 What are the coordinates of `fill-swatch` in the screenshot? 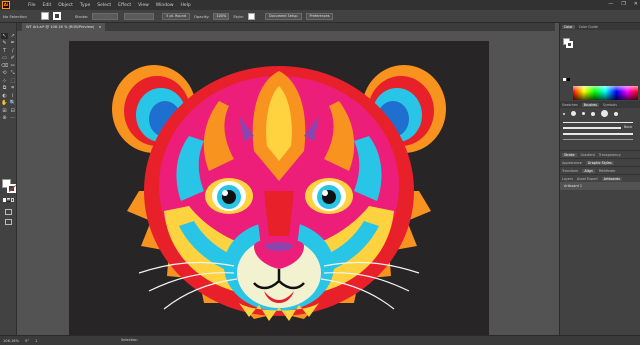 It's located at (44, 16).